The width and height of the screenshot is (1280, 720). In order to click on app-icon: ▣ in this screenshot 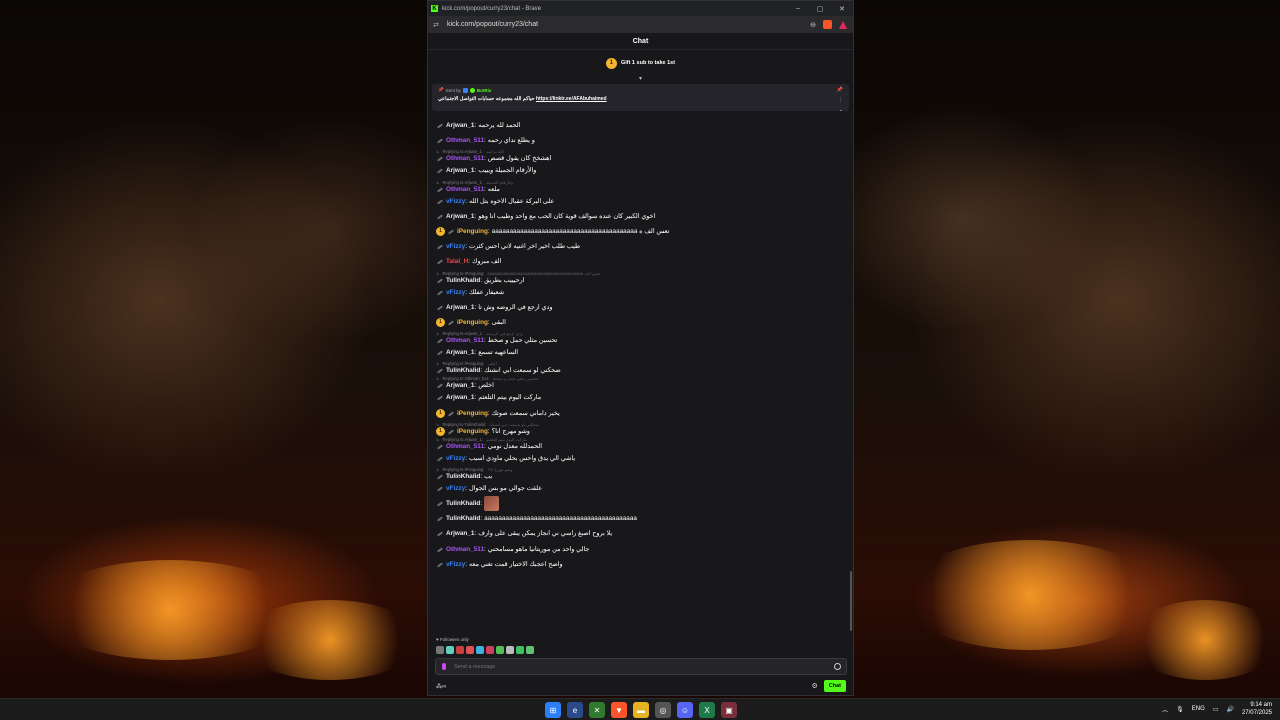, I will do `click(729, 710)`.